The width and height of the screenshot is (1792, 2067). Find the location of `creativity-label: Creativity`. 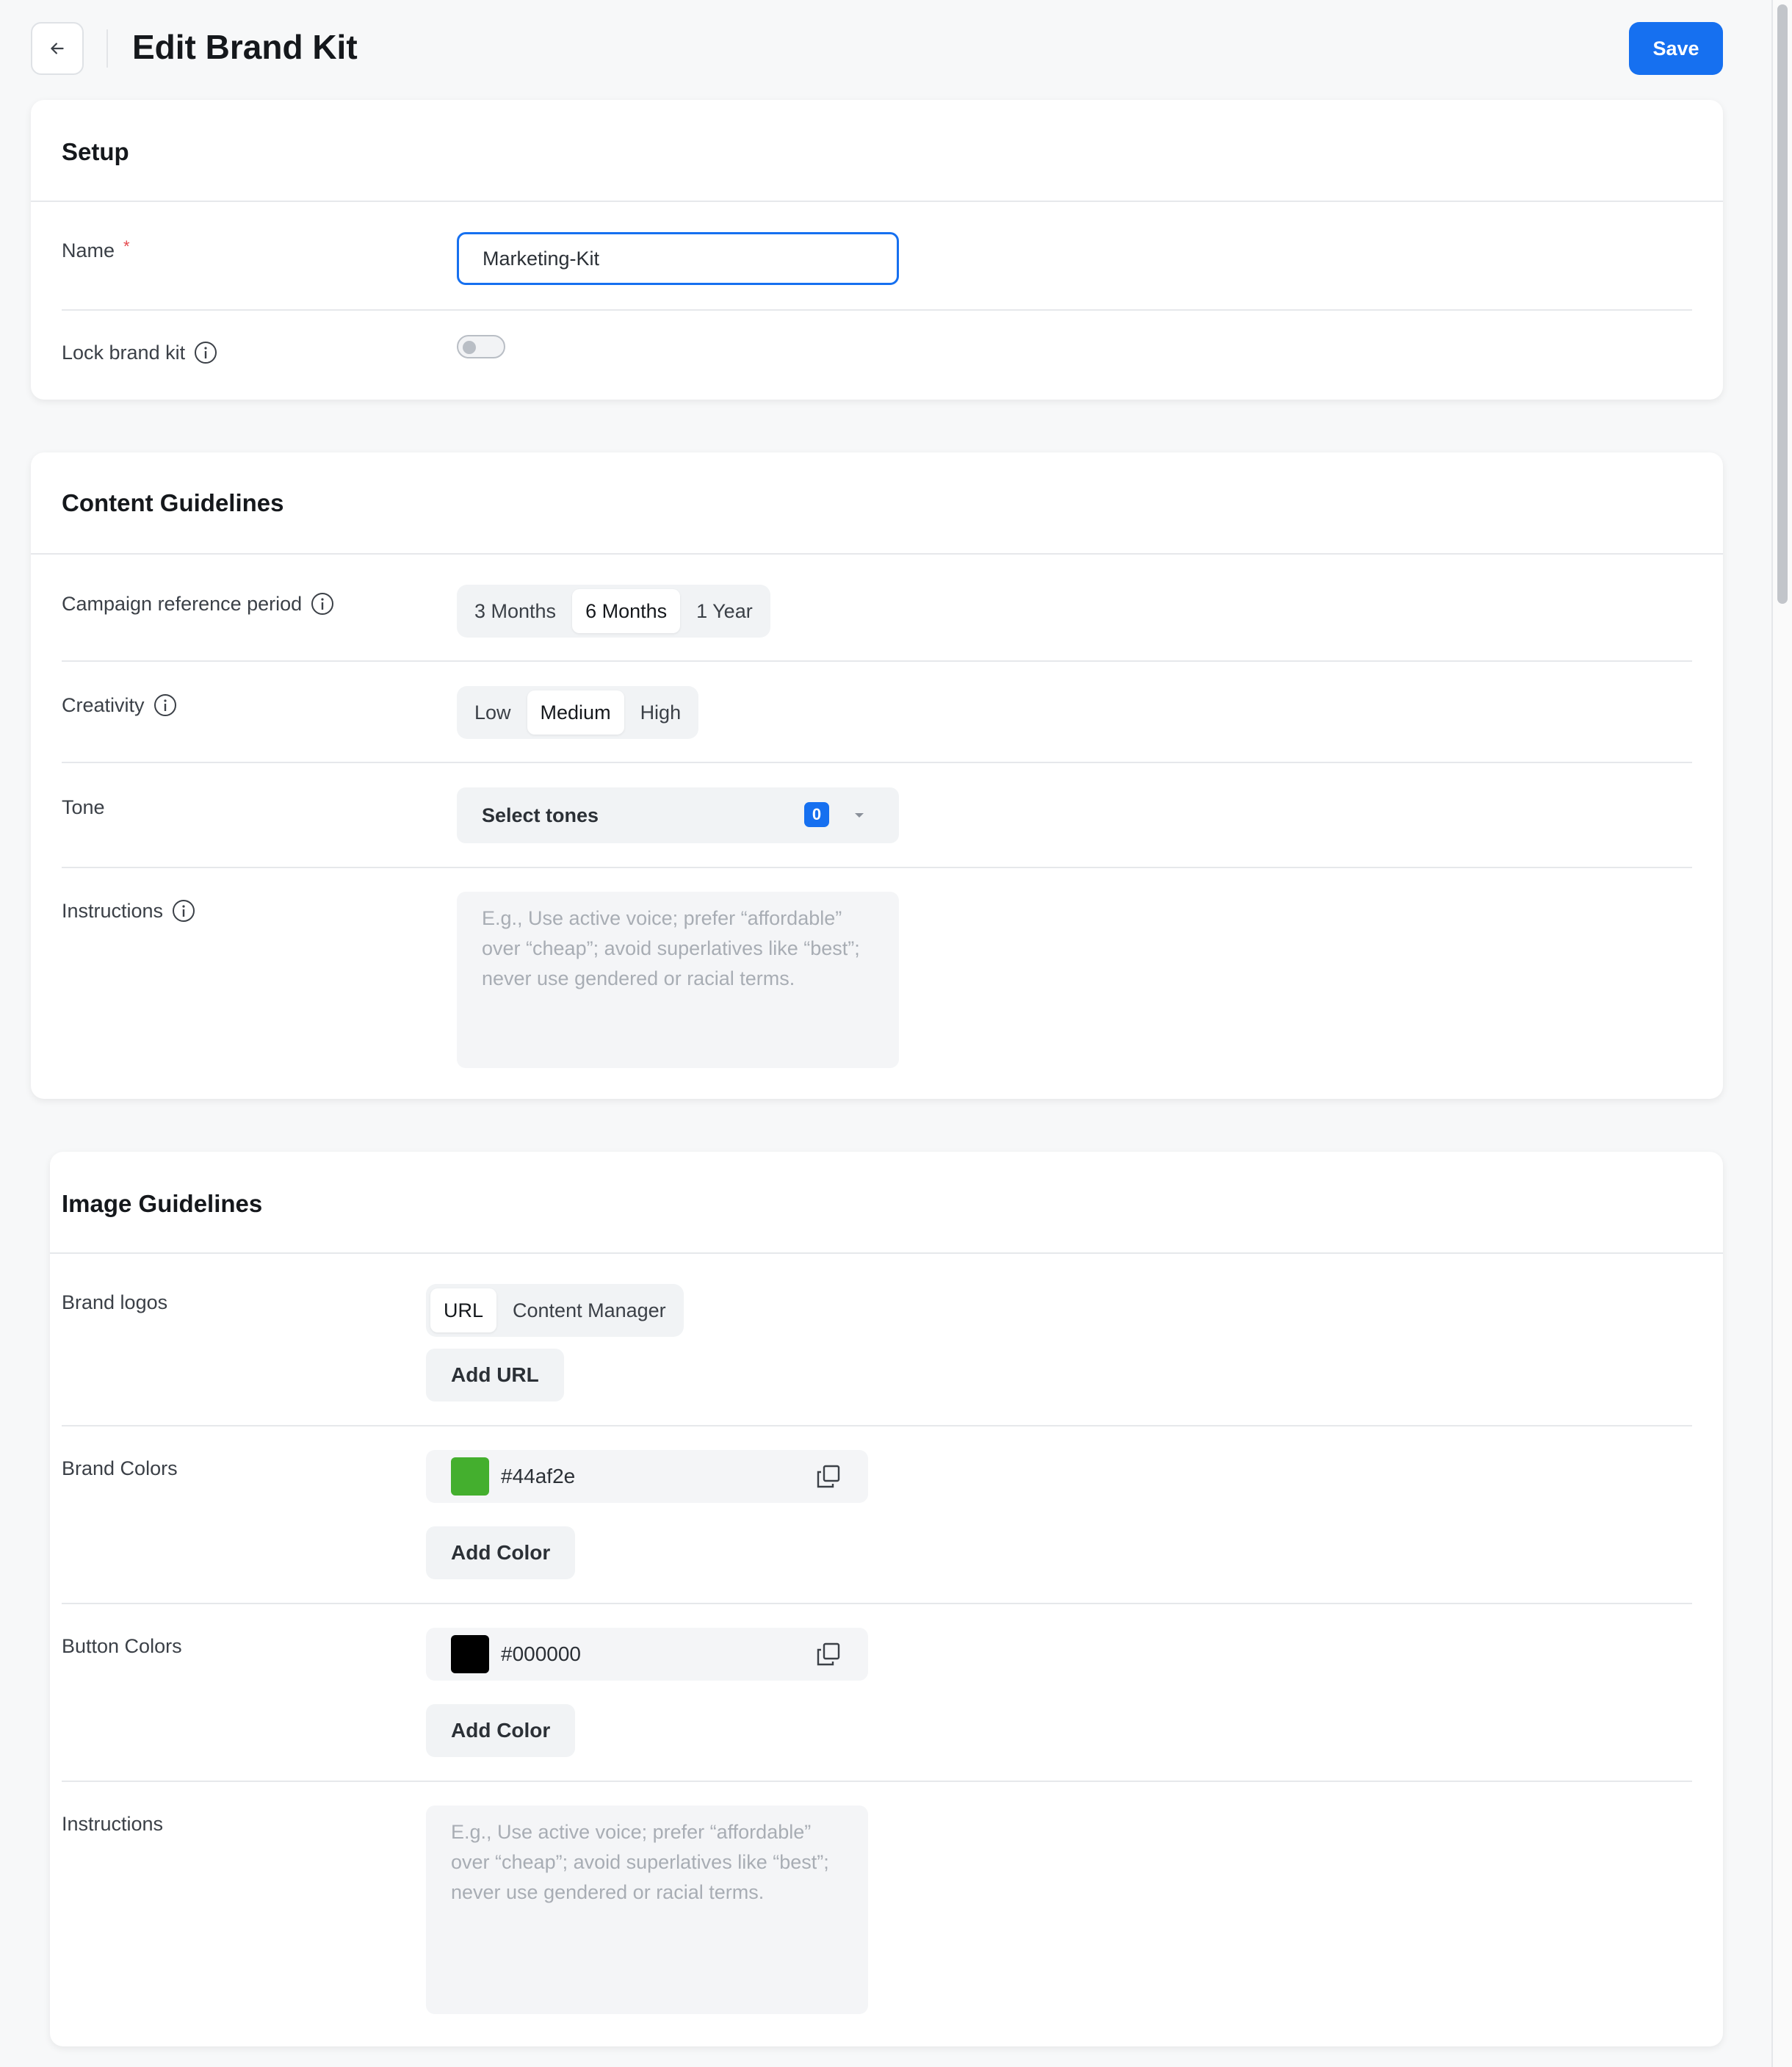

creativity-label: Creativity is located at coordinates (119, 705).